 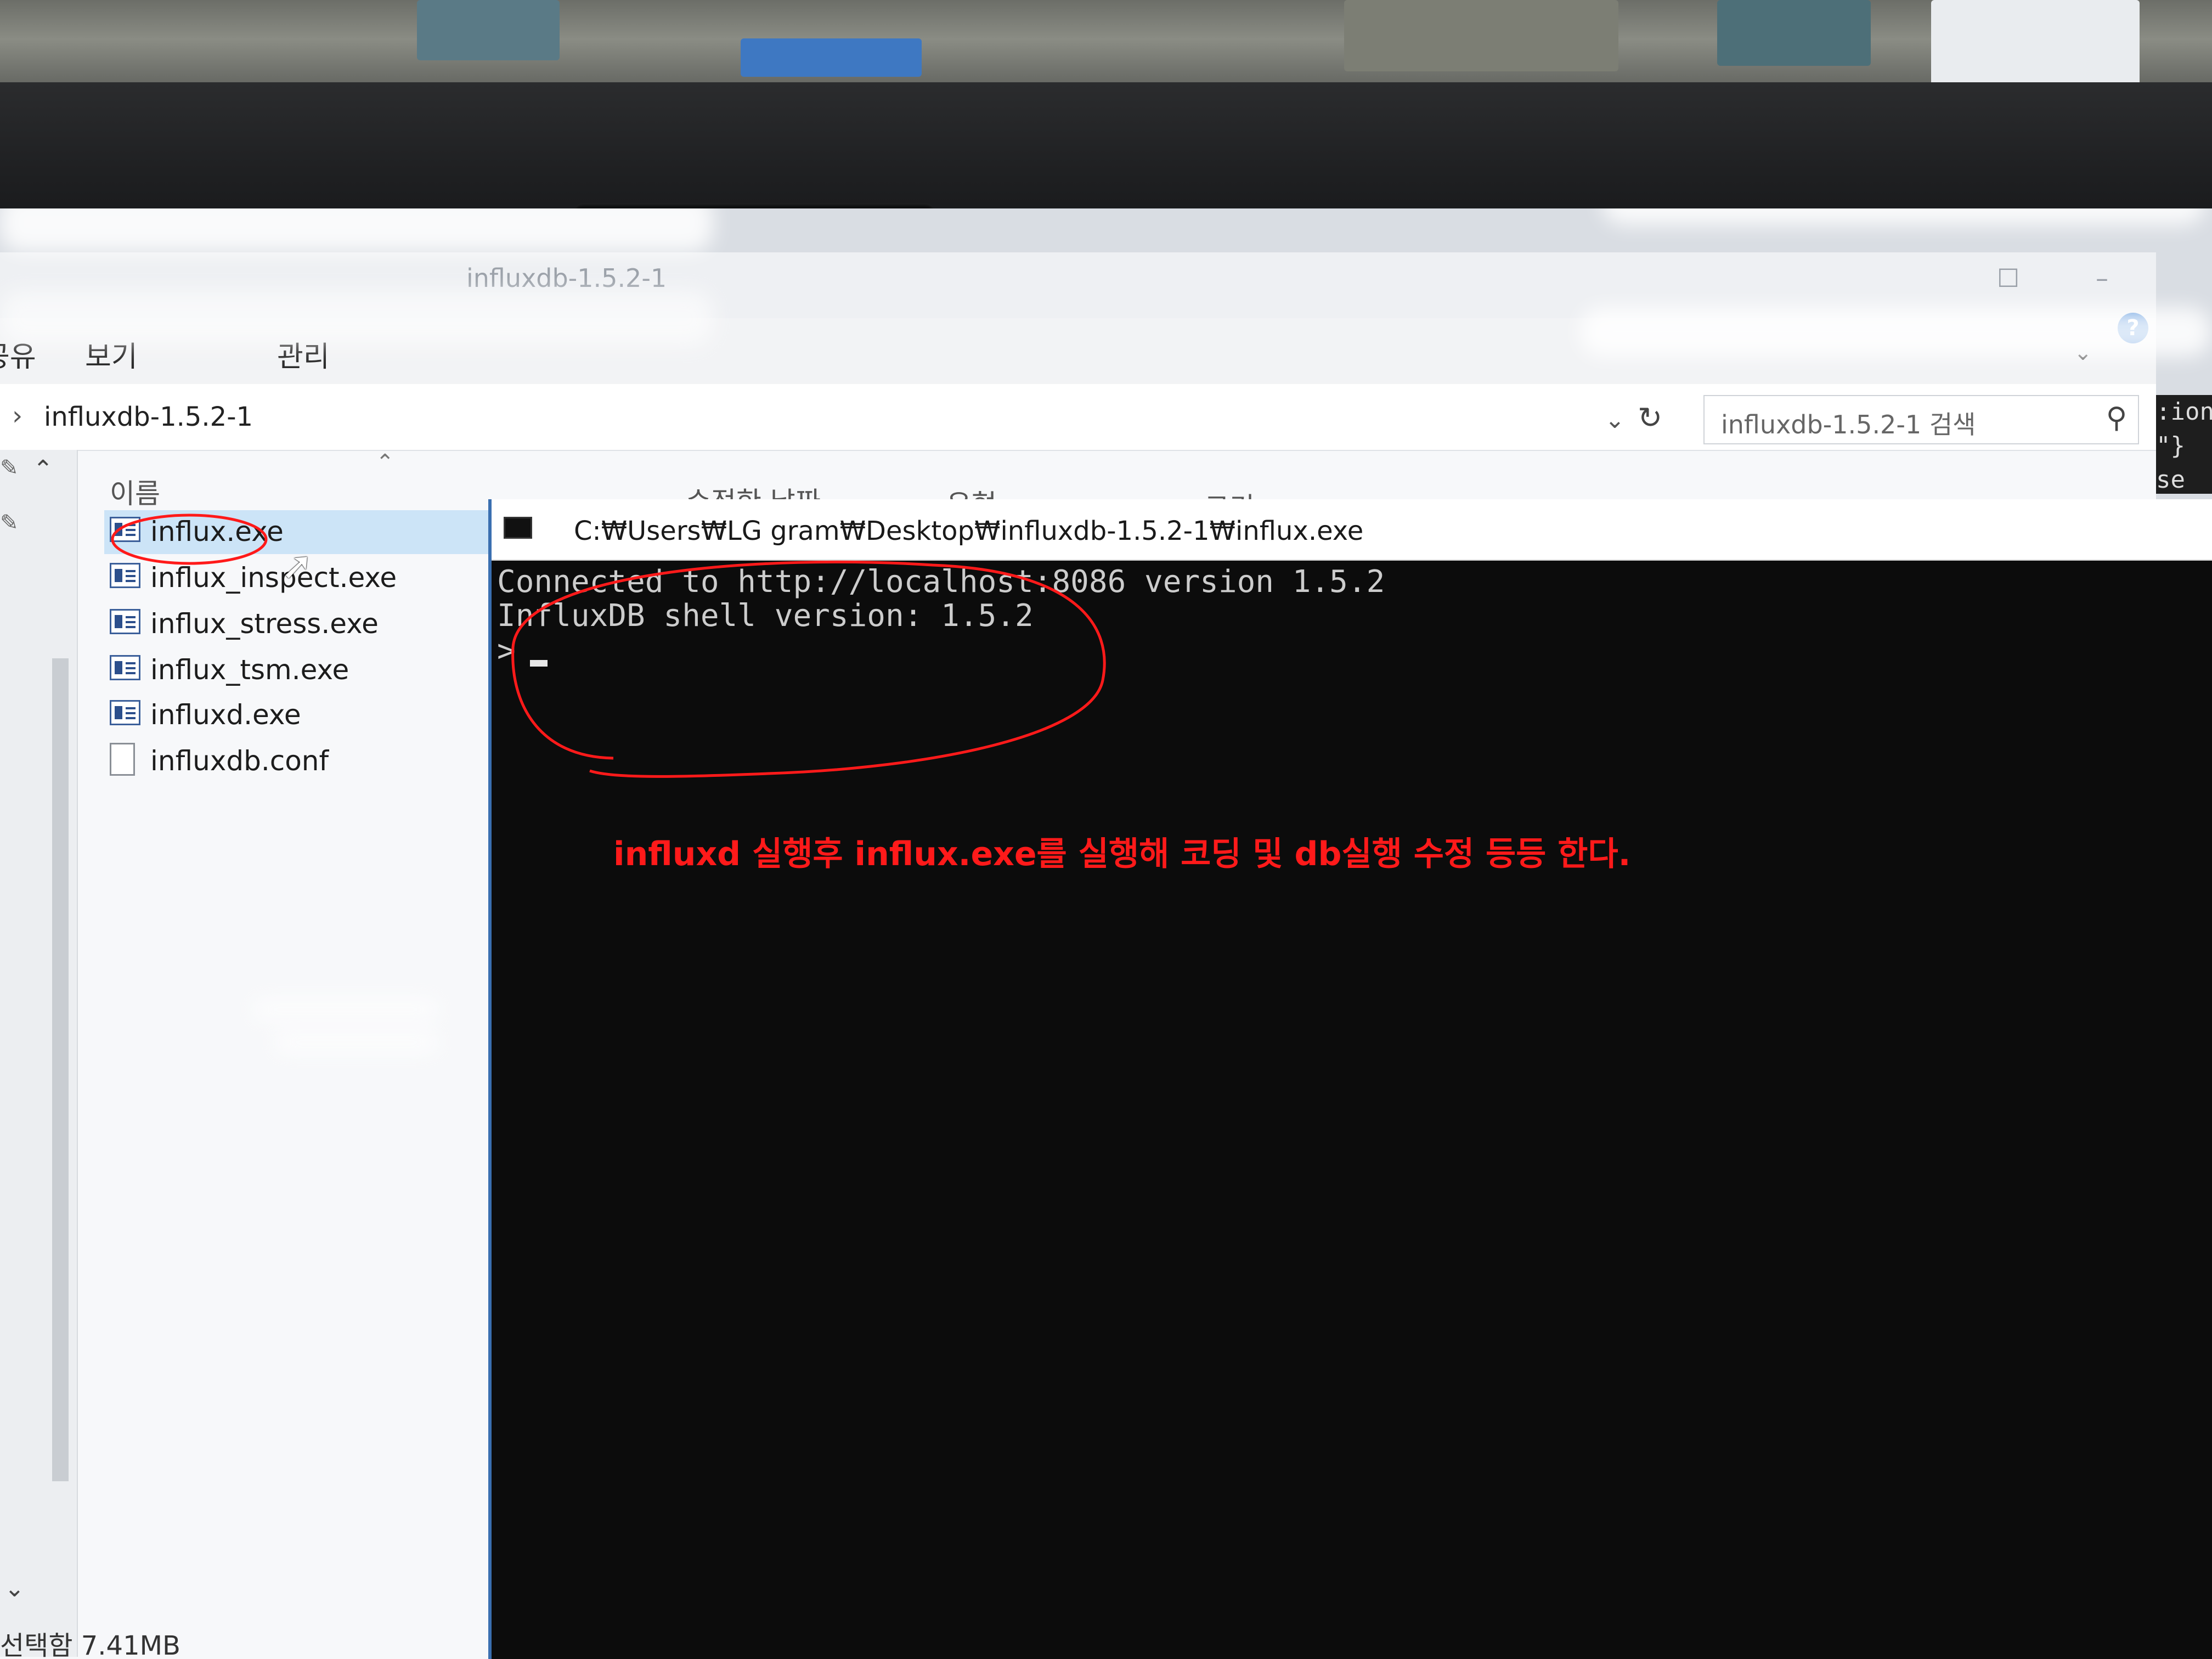 What do you see at coordinates (539, 663) in the screenshot?
I see `text-cursor` at bounding box center [539, 663].